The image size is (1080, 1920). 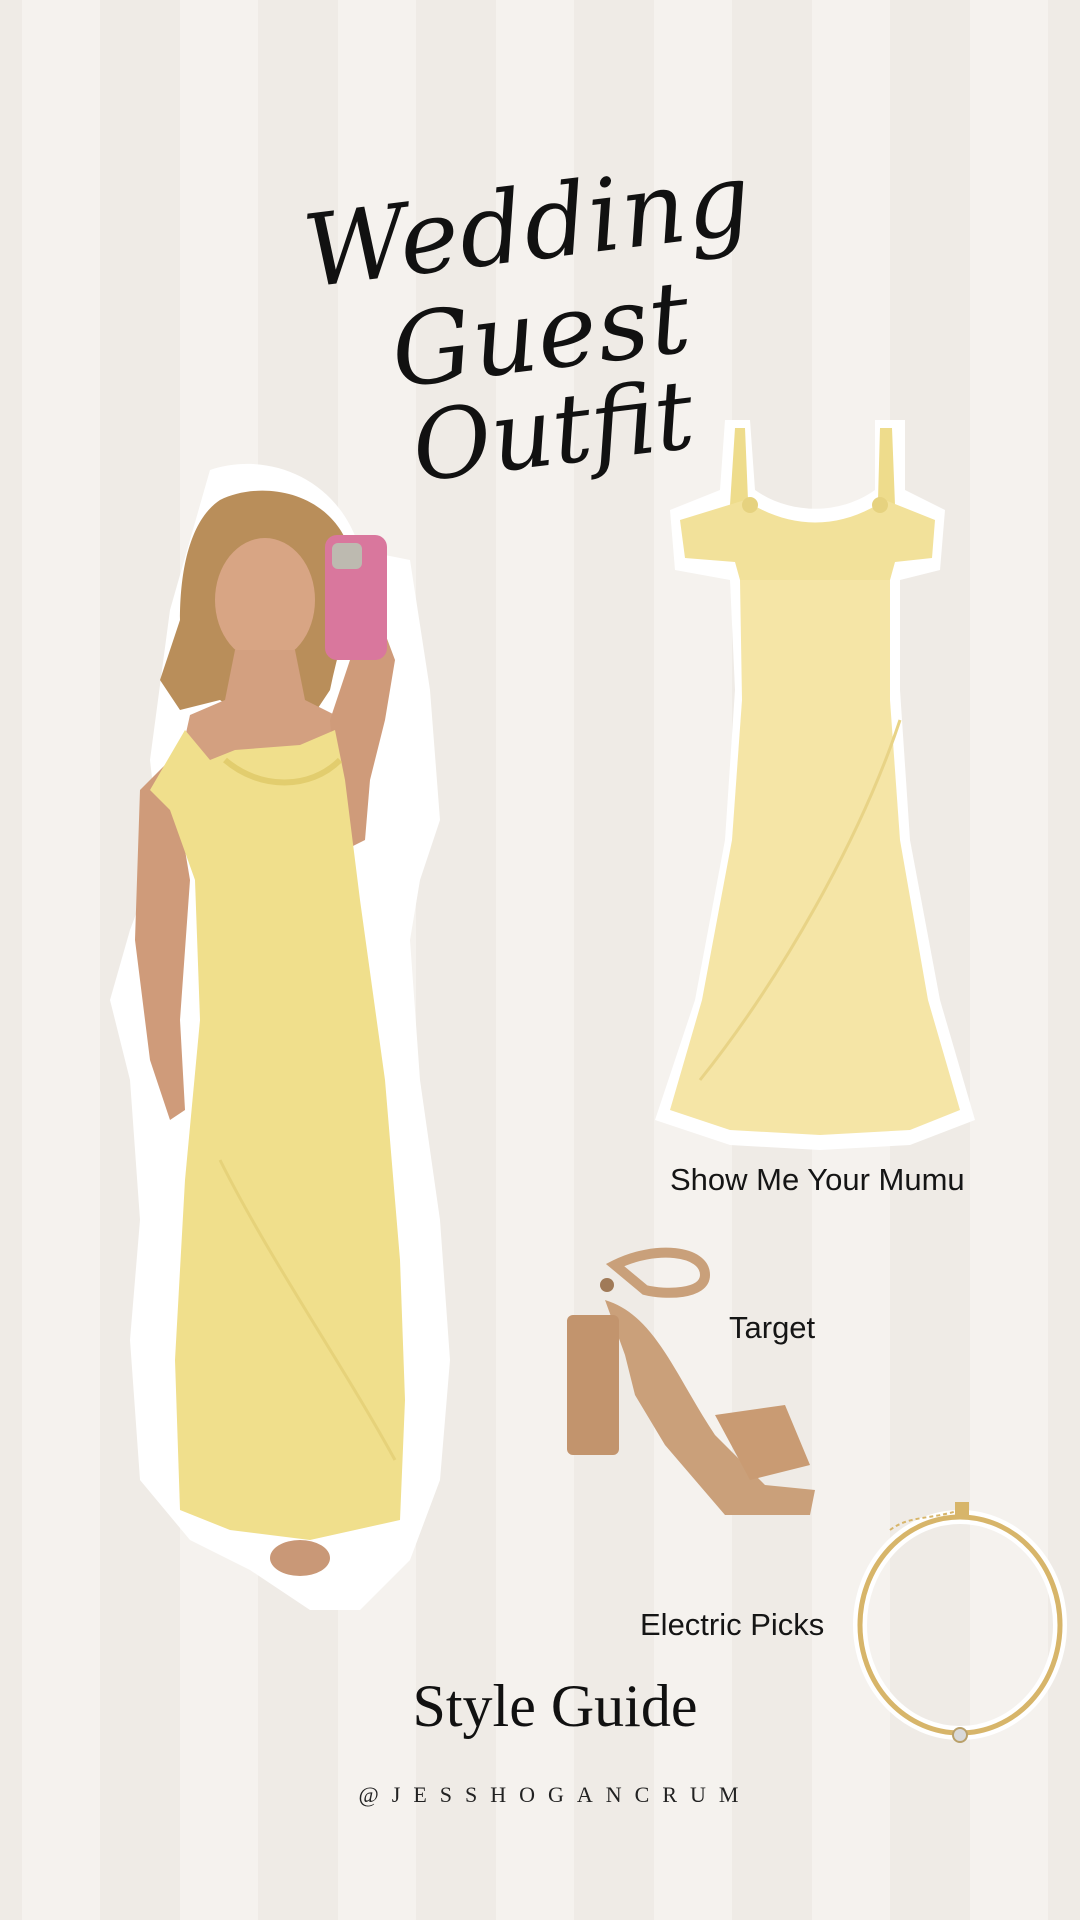 I want to click on necklace-brand-label: Electric Picks, so click(x=732, y=1624).